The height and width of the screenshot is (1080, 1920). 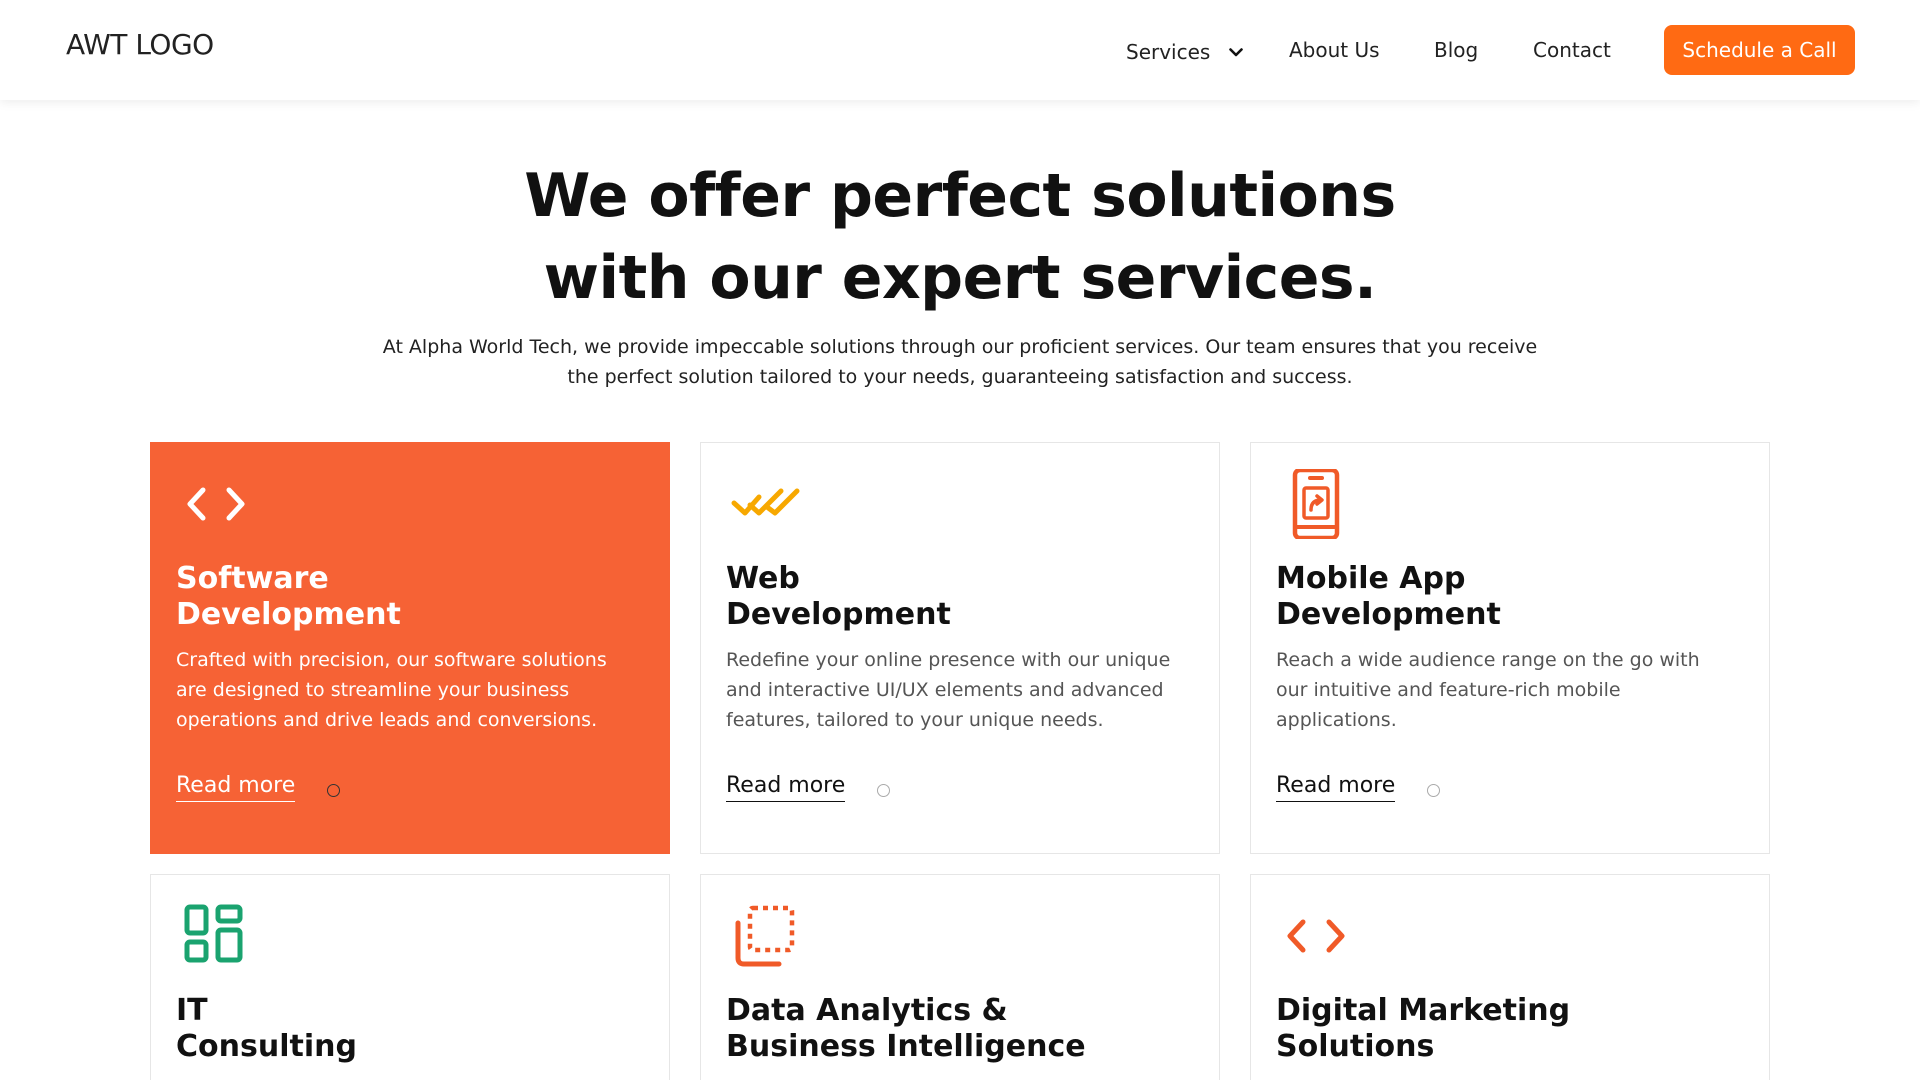 I want to click on service-card-data-analytics: Data Analytics & Business Intelligence, so click(x=960, y=977).